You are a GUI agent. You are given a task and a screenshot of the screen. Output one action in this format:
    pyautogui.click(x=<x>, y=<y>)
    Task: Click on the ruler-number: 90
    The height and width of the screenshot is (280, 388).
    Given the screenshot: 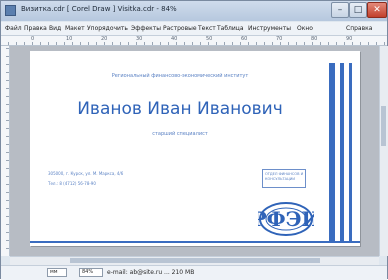 What is the action you would take?
    pyautogui.click(x=349, y=39)
    